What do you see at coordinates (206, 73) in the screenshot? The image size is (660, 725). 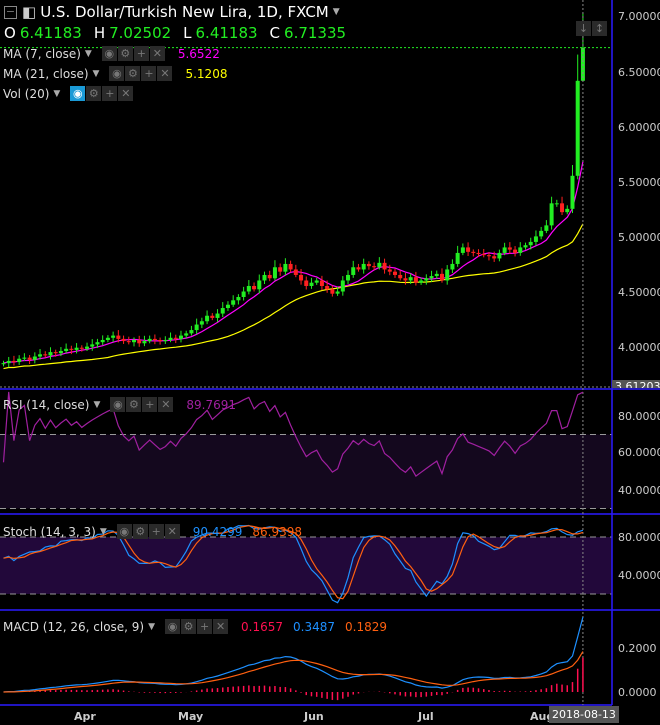 I see `ma21-value: 5.1208` at bounding box center [206, 73].